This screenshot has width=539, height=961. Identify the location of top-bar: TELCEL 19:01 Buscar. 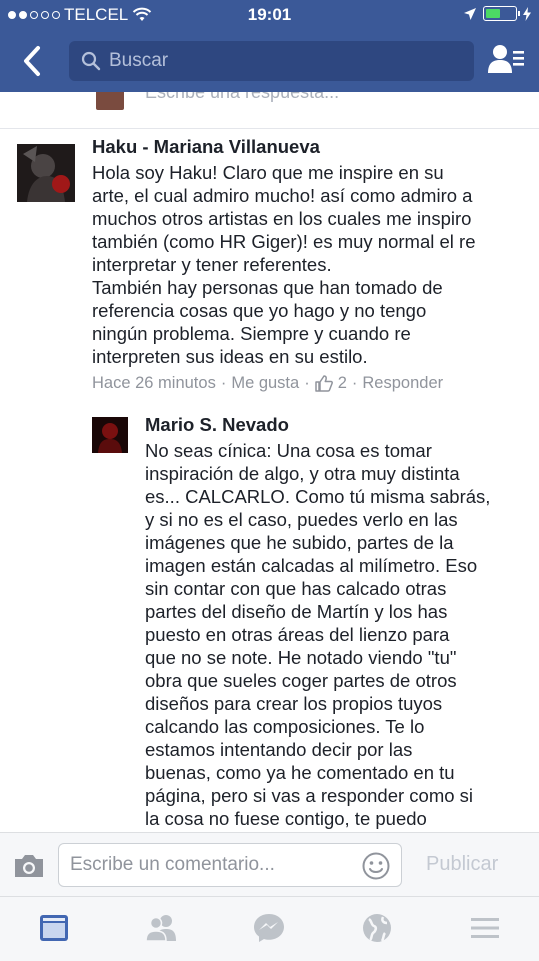
(269, 46).